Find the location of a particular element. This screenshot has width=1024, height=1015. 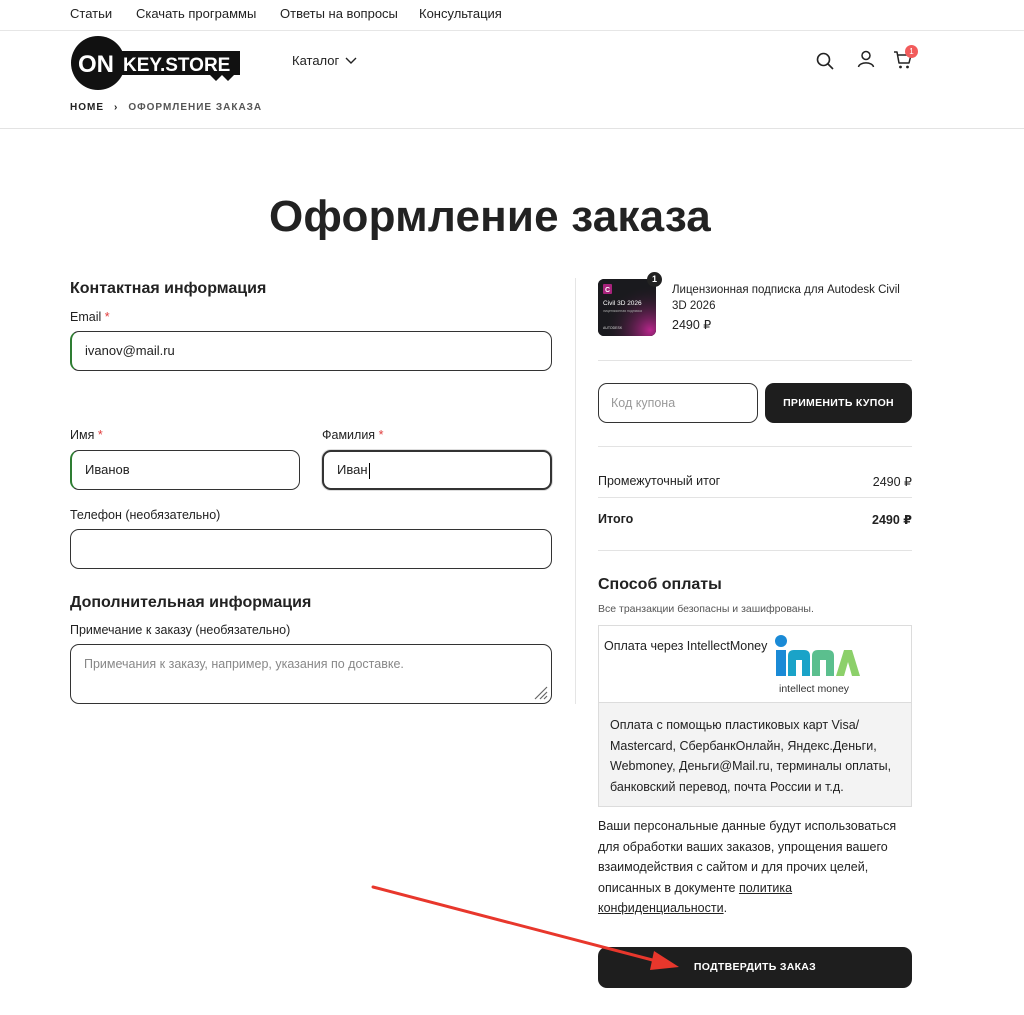

subtotal-label: Промежуточный итог is located at coordinates (659, 481).